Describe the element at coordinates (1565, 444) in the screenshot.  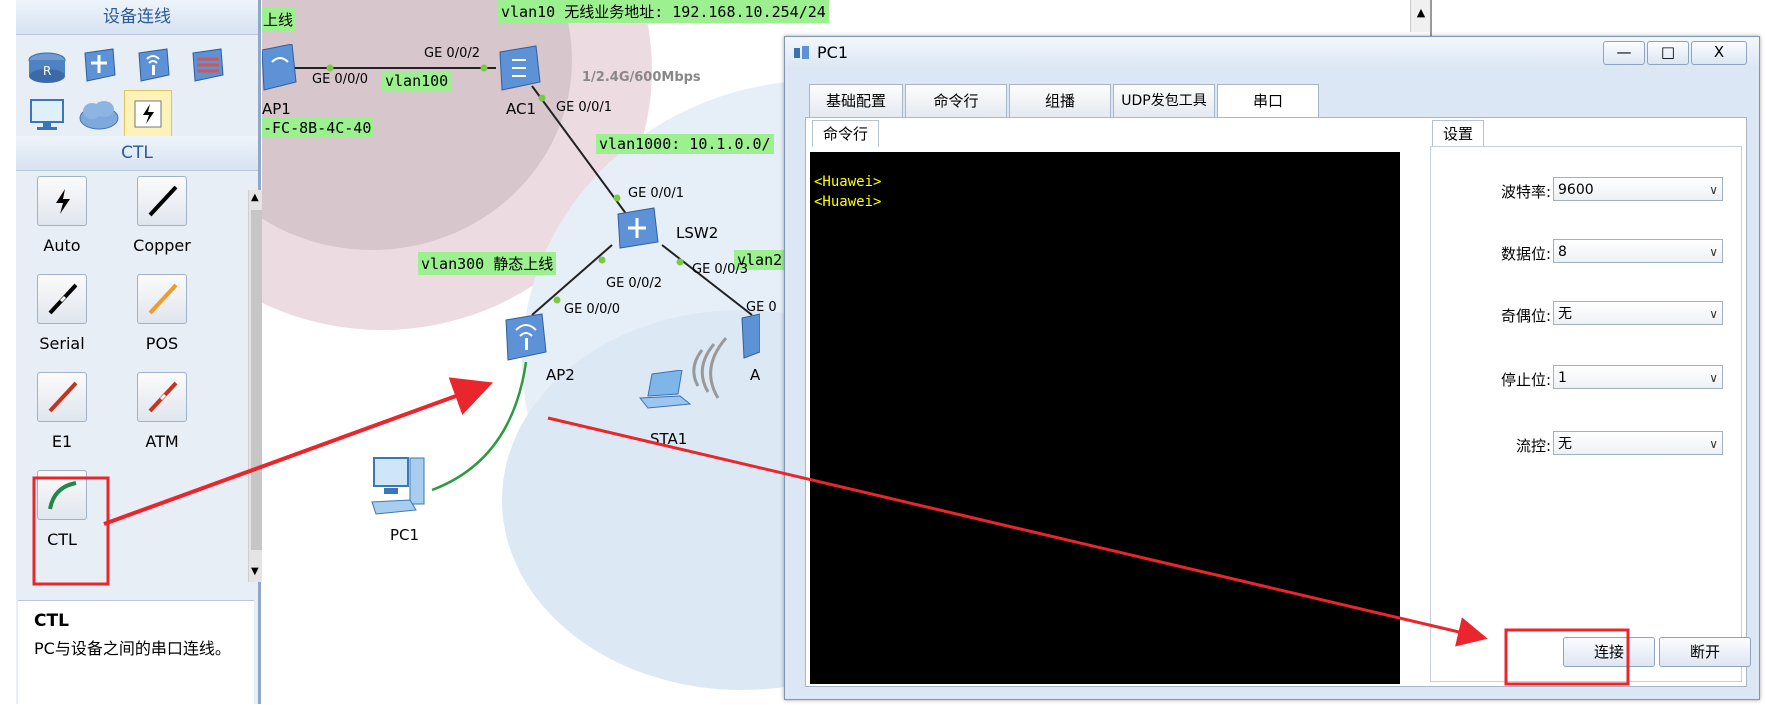
I see `flow-control-value: 无` at that location.